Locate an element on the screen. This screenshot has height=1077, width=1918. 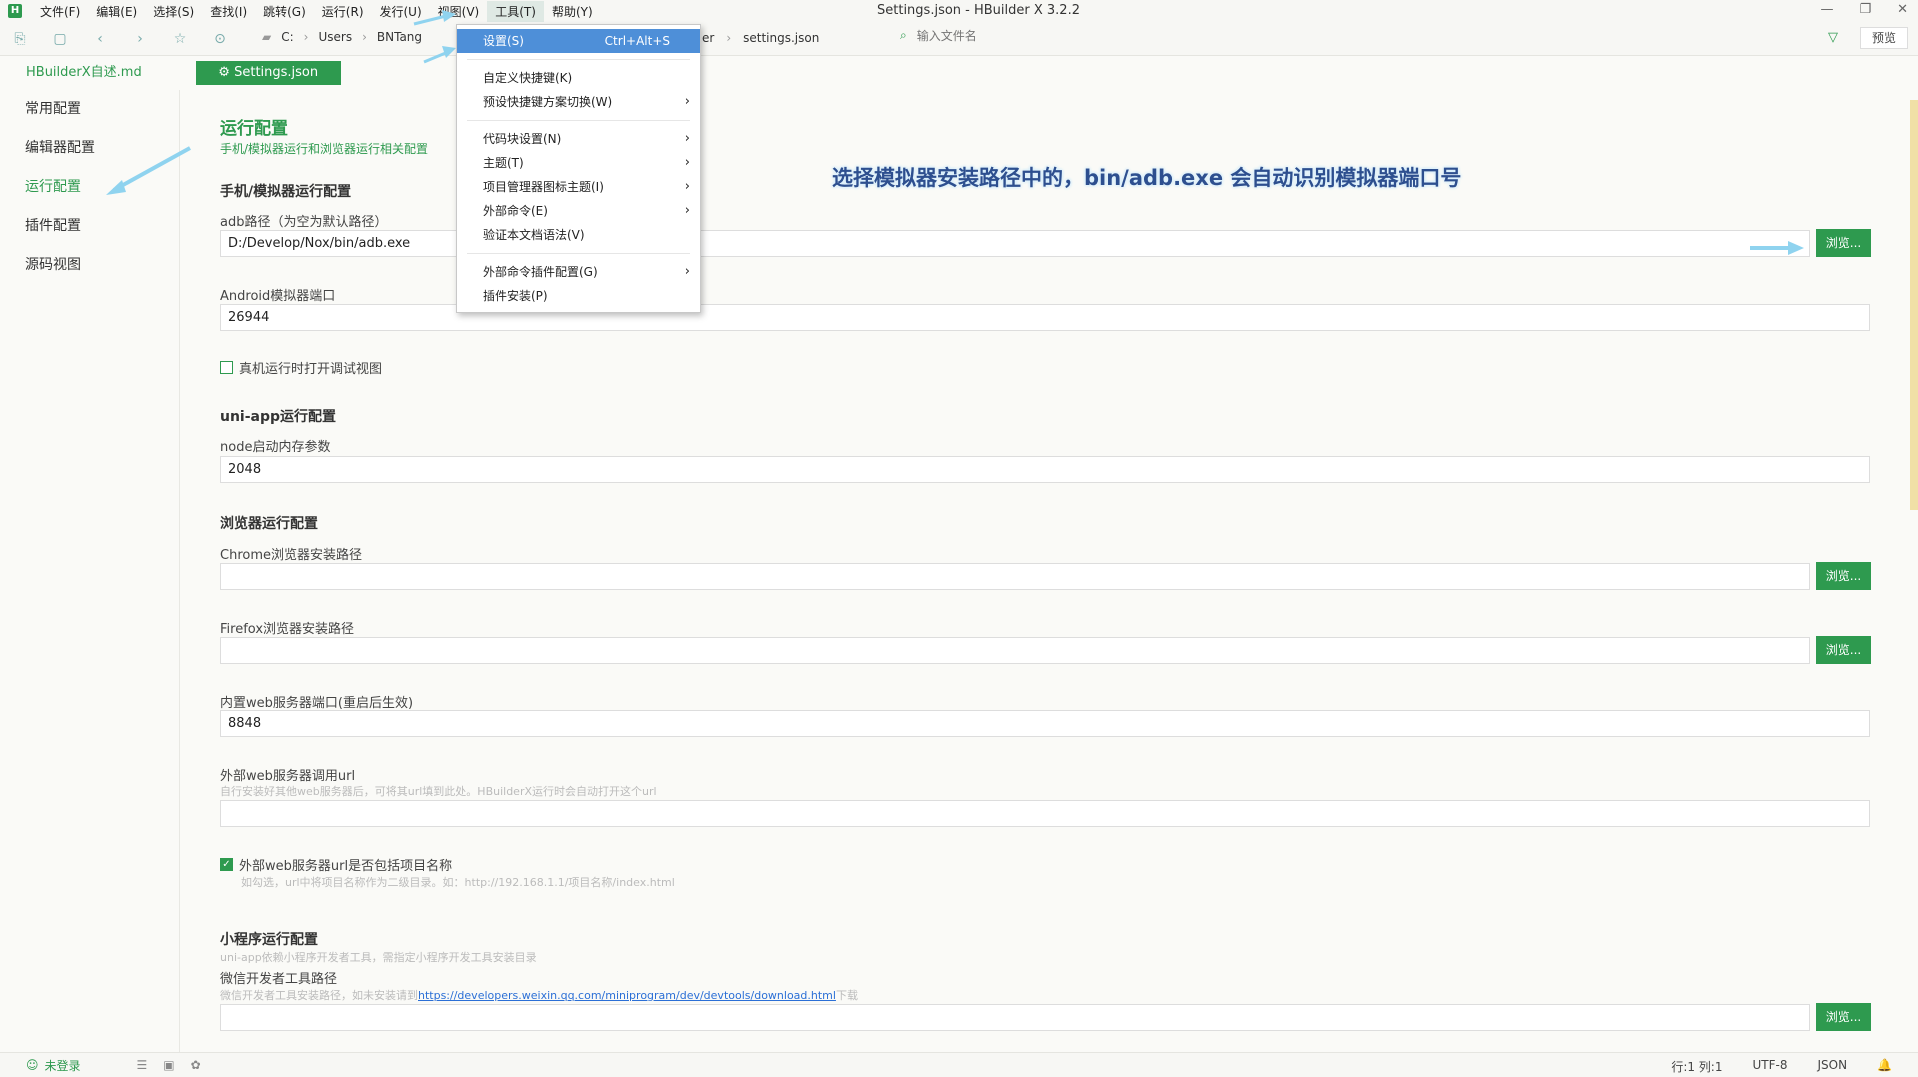
tab-settings: ⚙ Settings.json is located at coordinates (268, 73).